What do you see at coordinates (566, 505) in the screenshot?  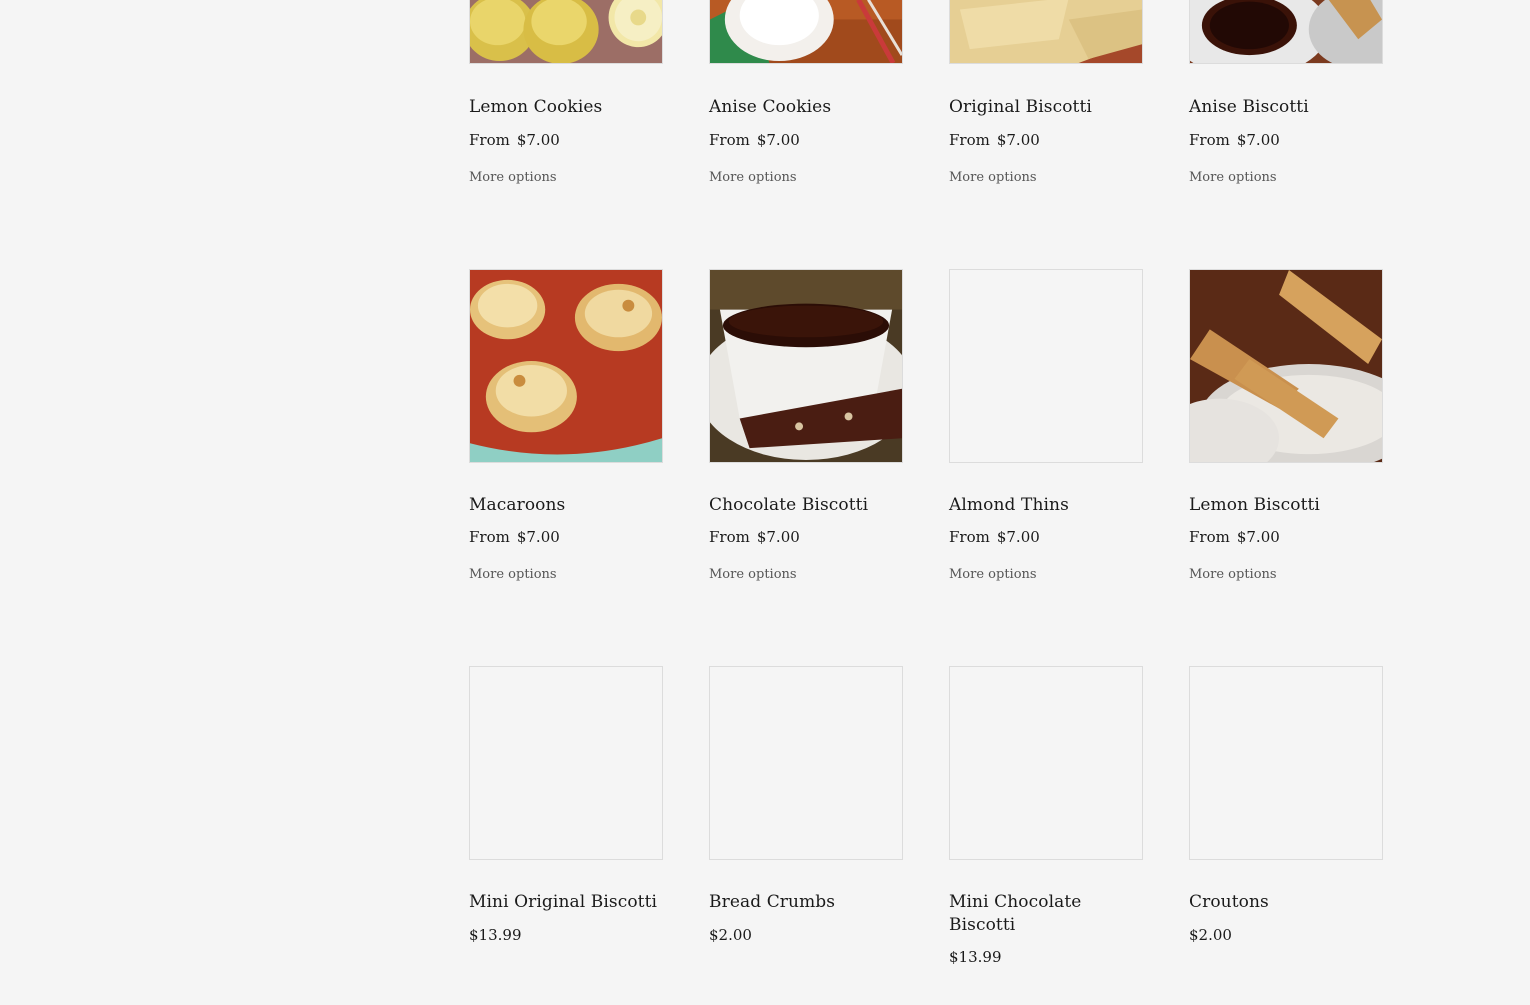 I see `product-title: Macaroons` at bounding box center [566, 505].